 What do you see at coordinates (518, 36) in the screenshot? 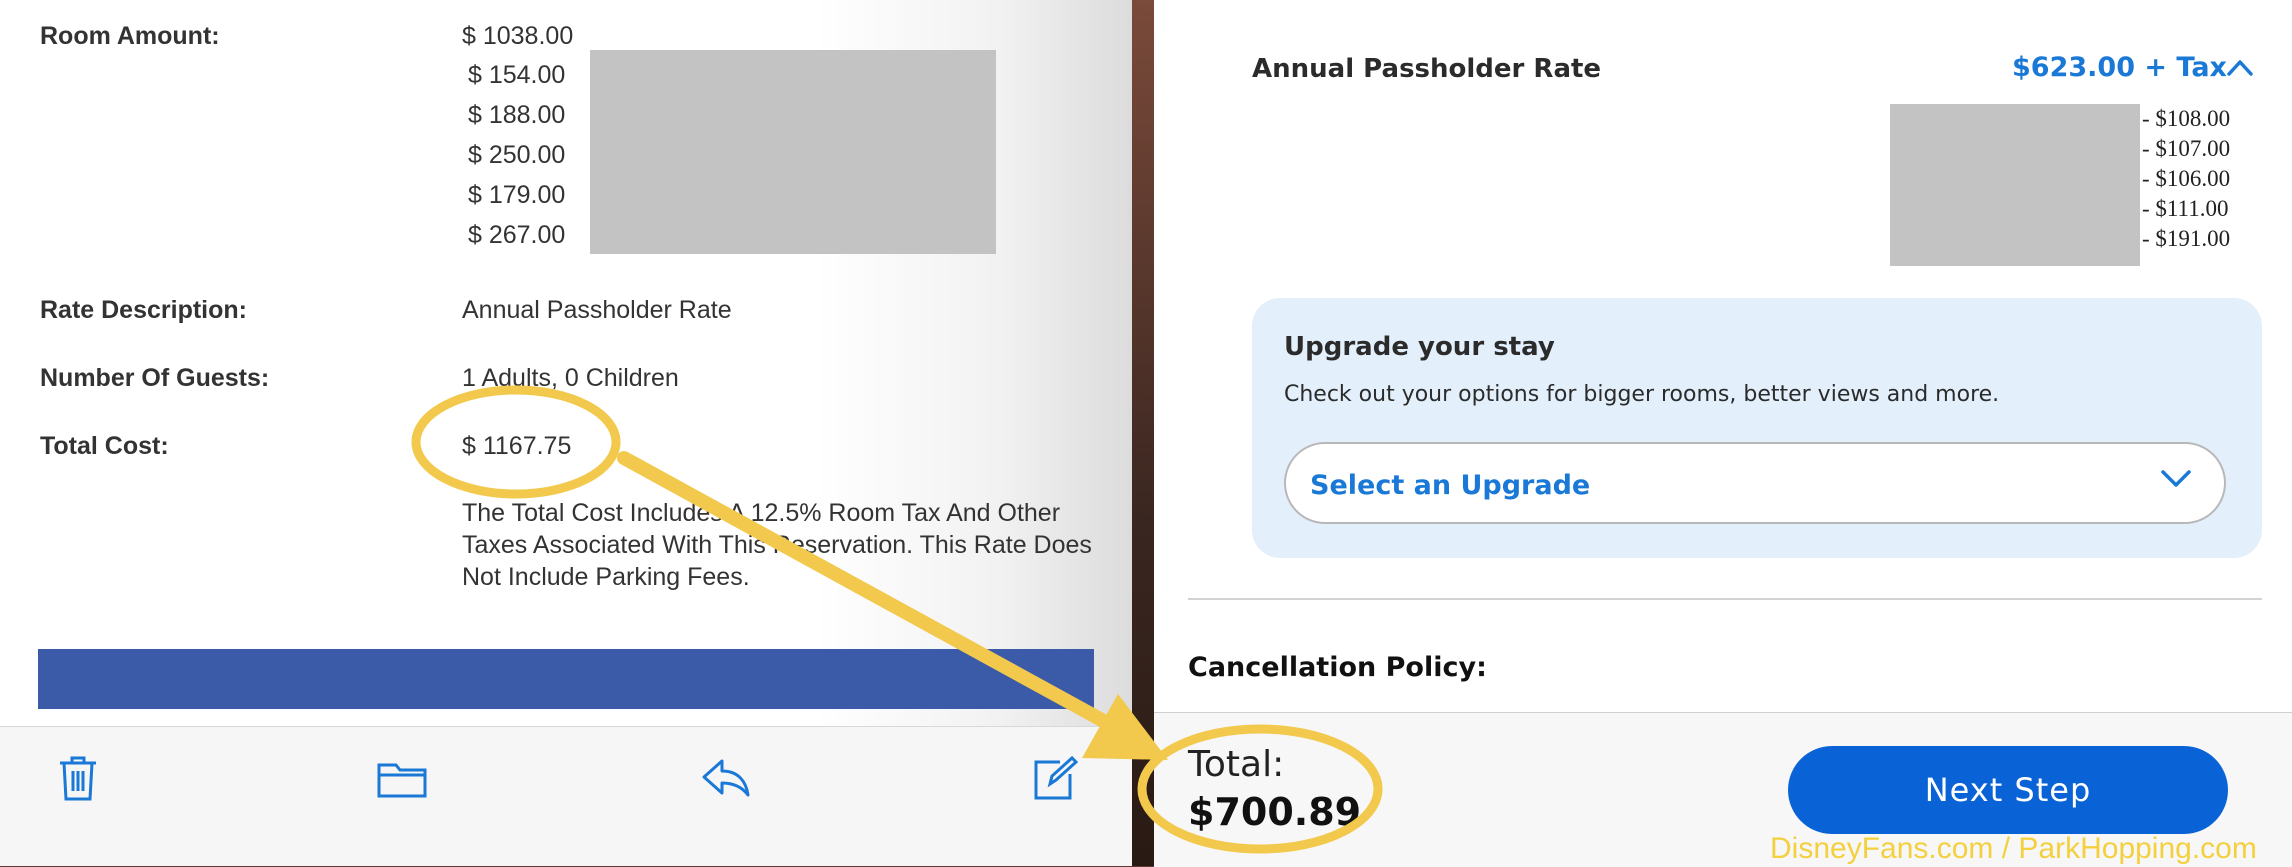
I see `room-amount-total: $ 1038.00` at bounding box center [518, 36].